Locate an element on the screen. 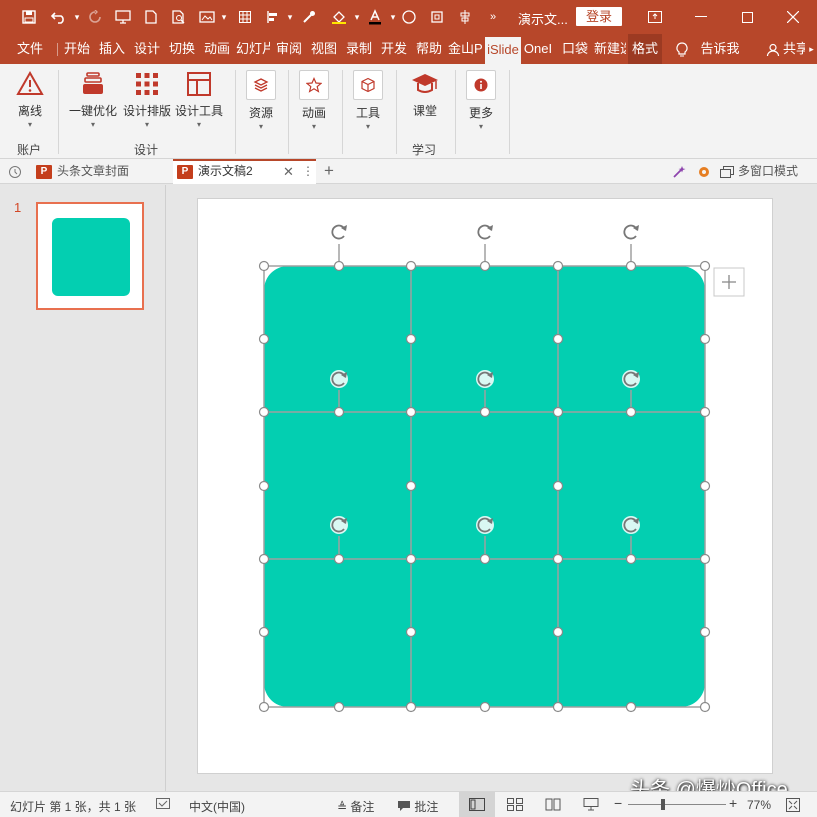 The width and height of the screenshot is (817, 817). share-button: 共享 is located at coordinates (794, 49).